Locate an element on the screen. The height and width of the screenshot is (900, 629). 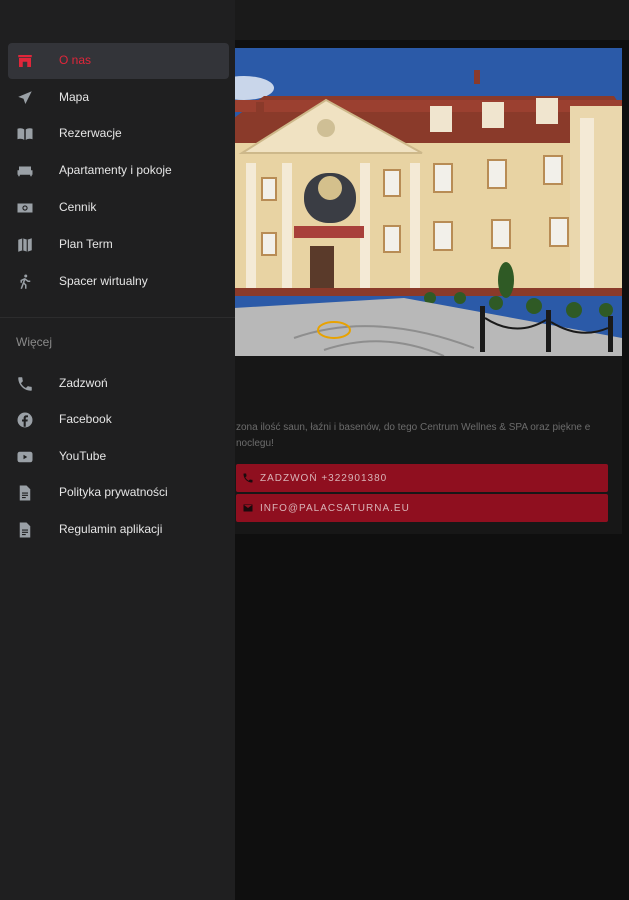
nav-item-regulamin-aplikacji: Regulamin aplikacji is located at coordinates (118, 530).